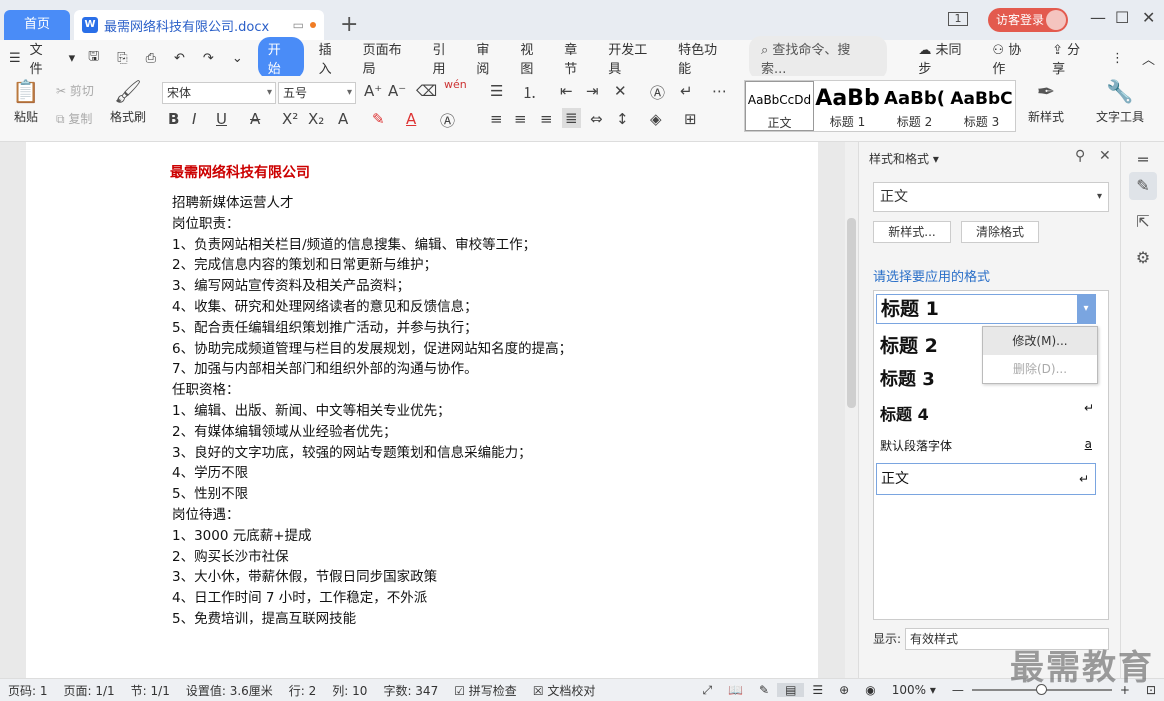 The image size is (1164, 701). Describe the element at coordinates (847, 106) in the screenshot. I see `style-heading1: AaBb 标题 1` at that location.